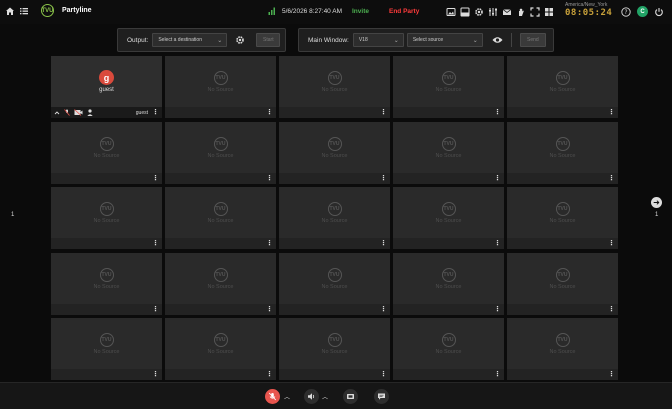  Describe the element at coordinates (464, 11) in the screenshot. I see `layout-icon` at that location.